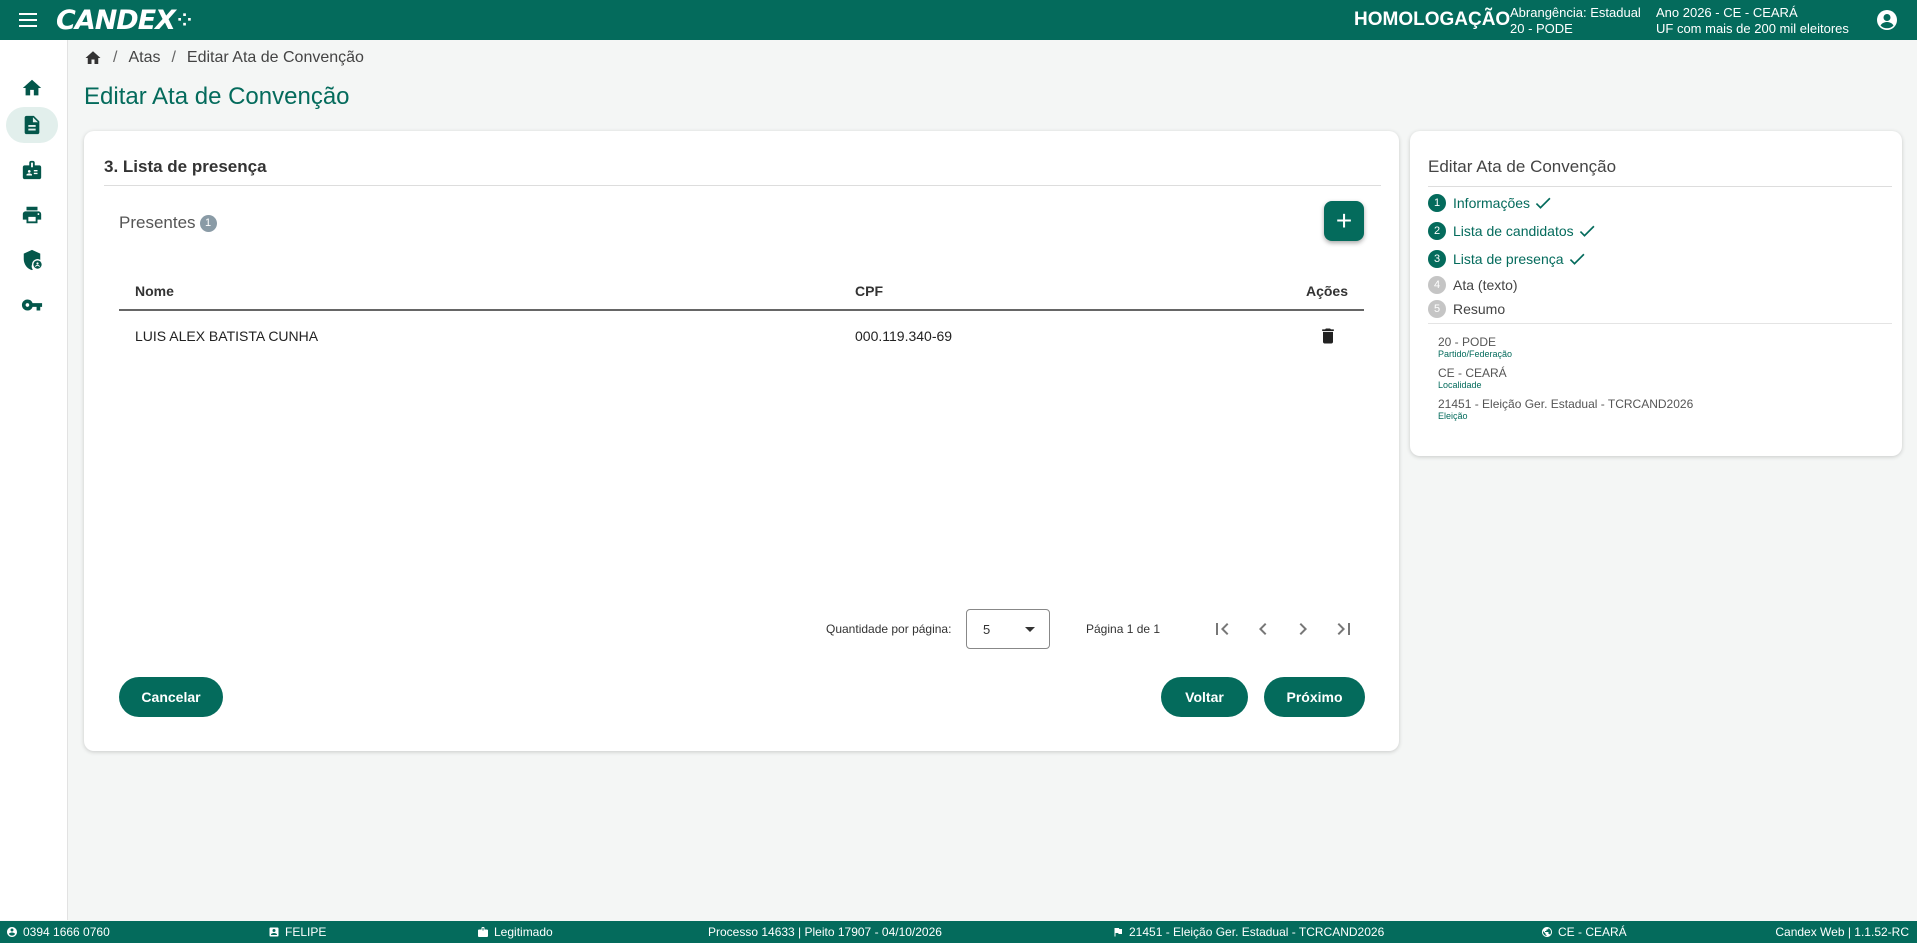  What do you see at coordinates (28, 20) in the screenshot?
I see `menu-icon` at bounding box center [28, 20].